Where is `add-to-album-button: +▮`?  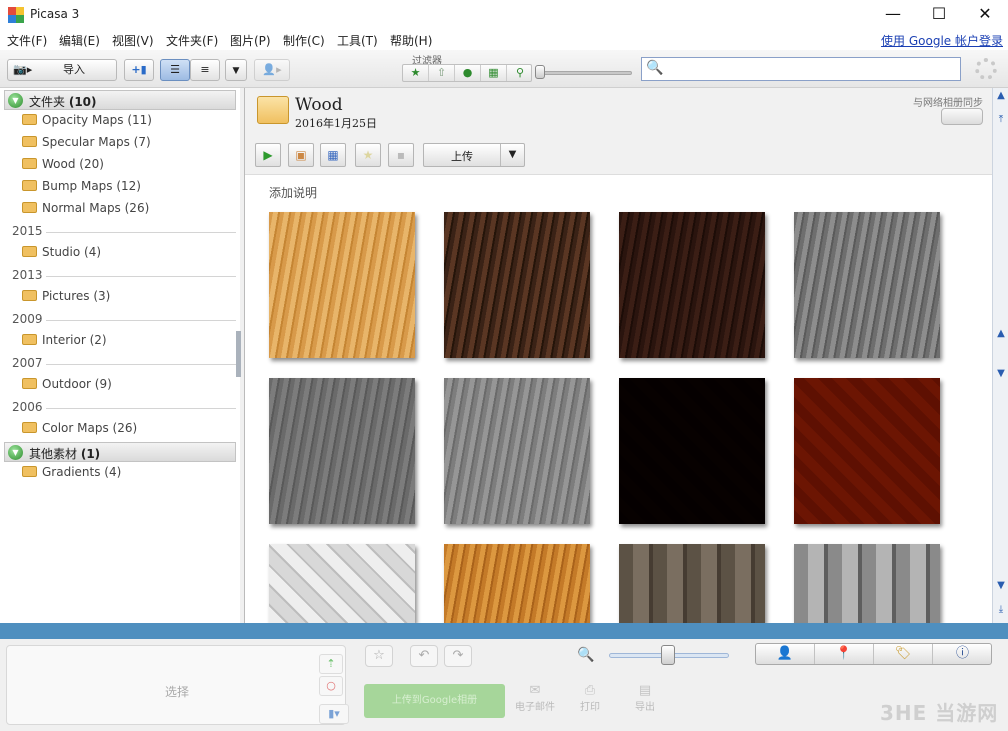
add-to-album-button: +▮ is located at coordinates (139, 70).